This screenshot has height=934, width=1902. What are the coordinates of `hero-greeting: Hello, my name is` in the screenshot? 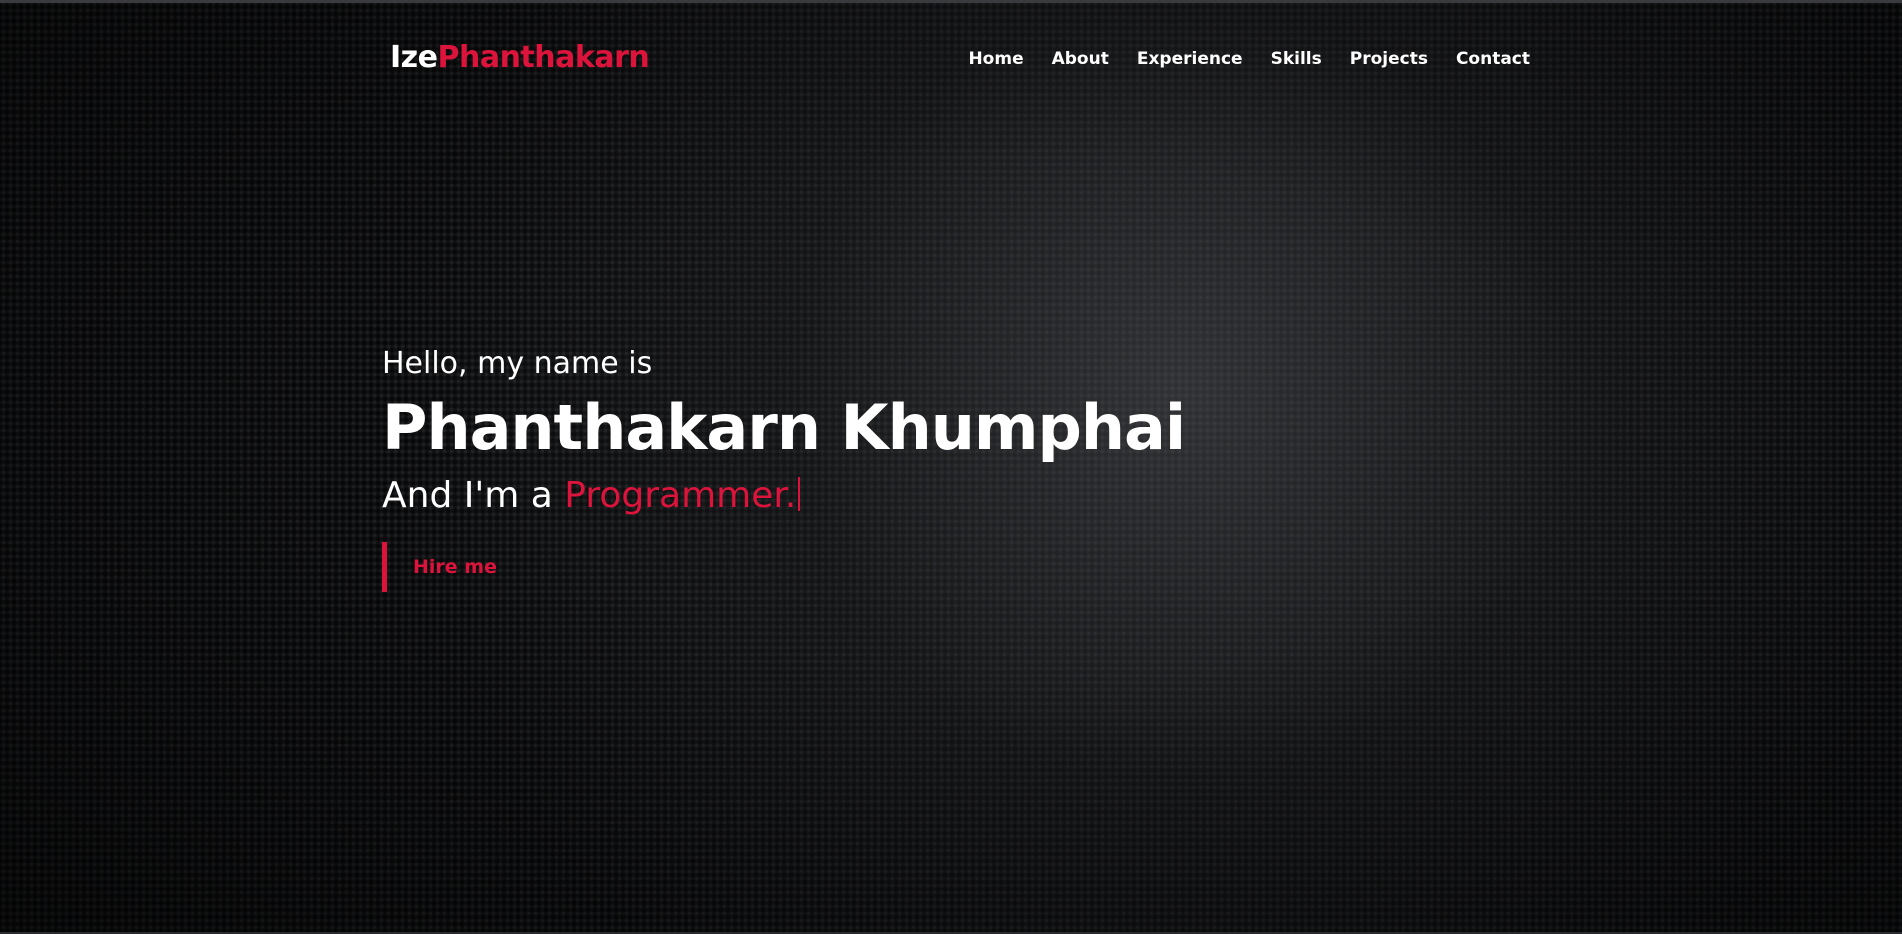 It's located at (517, 363).